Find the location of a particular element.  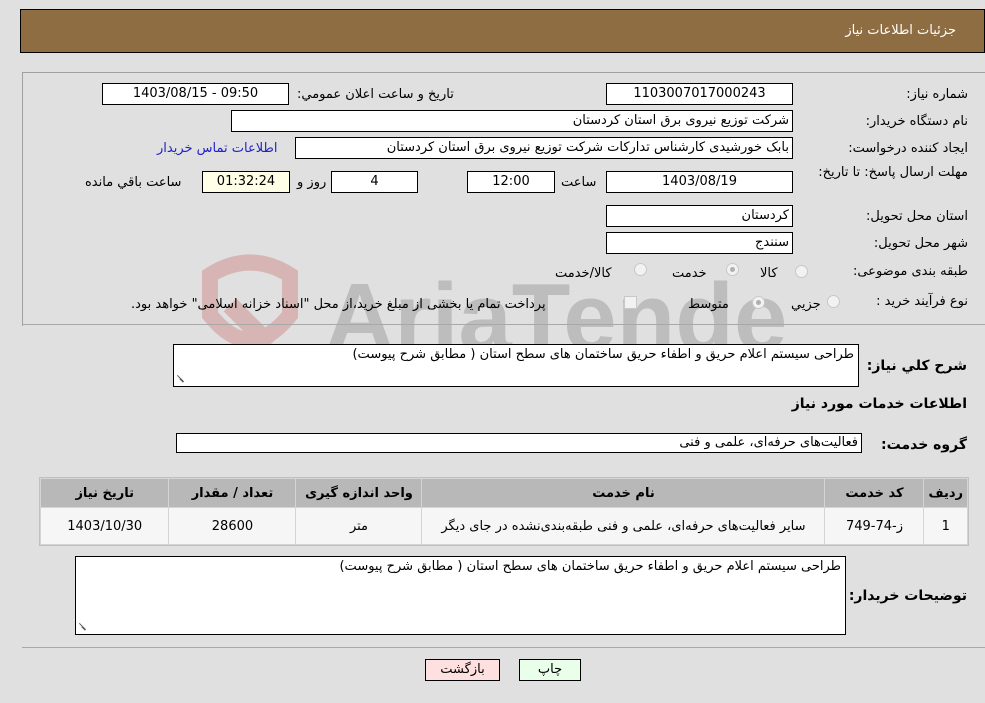

process-radio-minor is located at coordinates (833, 301).